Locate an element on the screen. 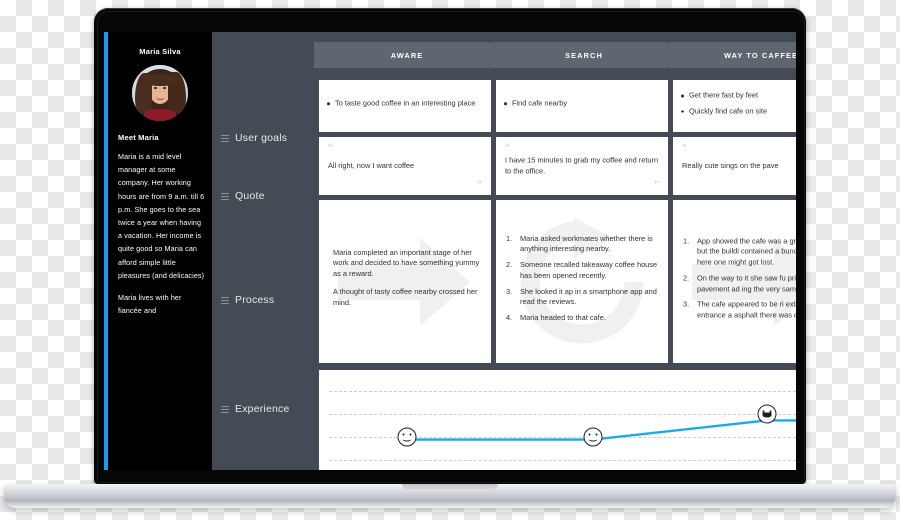 Image resolution: width=900 pixels, height=520 pixels. list-item: 4. Maria headed to that cafe. is located at coordinates (556, 318).